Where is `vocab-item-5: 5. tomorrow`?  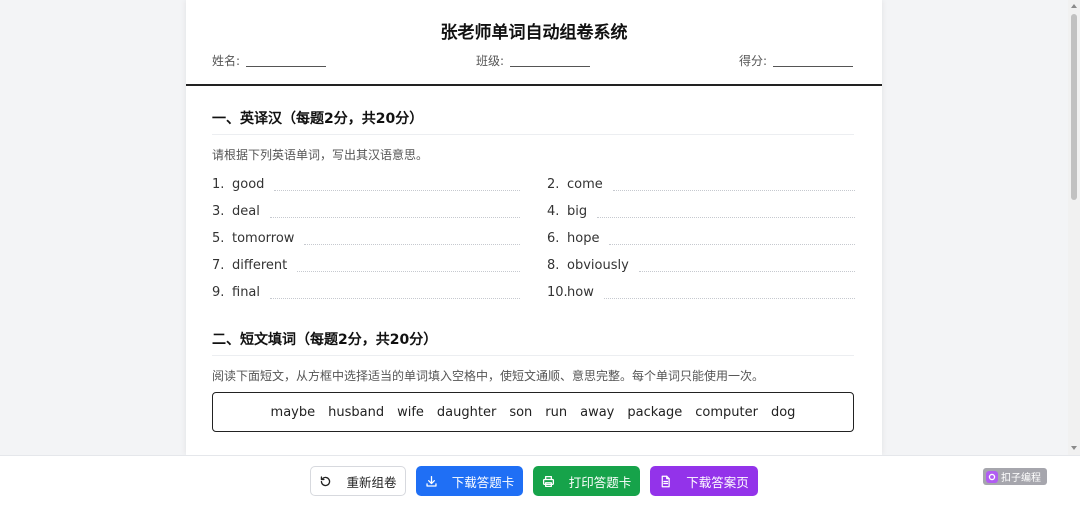 vocab-item-5: 5. tomorrow is located at coordinates (366, 238).